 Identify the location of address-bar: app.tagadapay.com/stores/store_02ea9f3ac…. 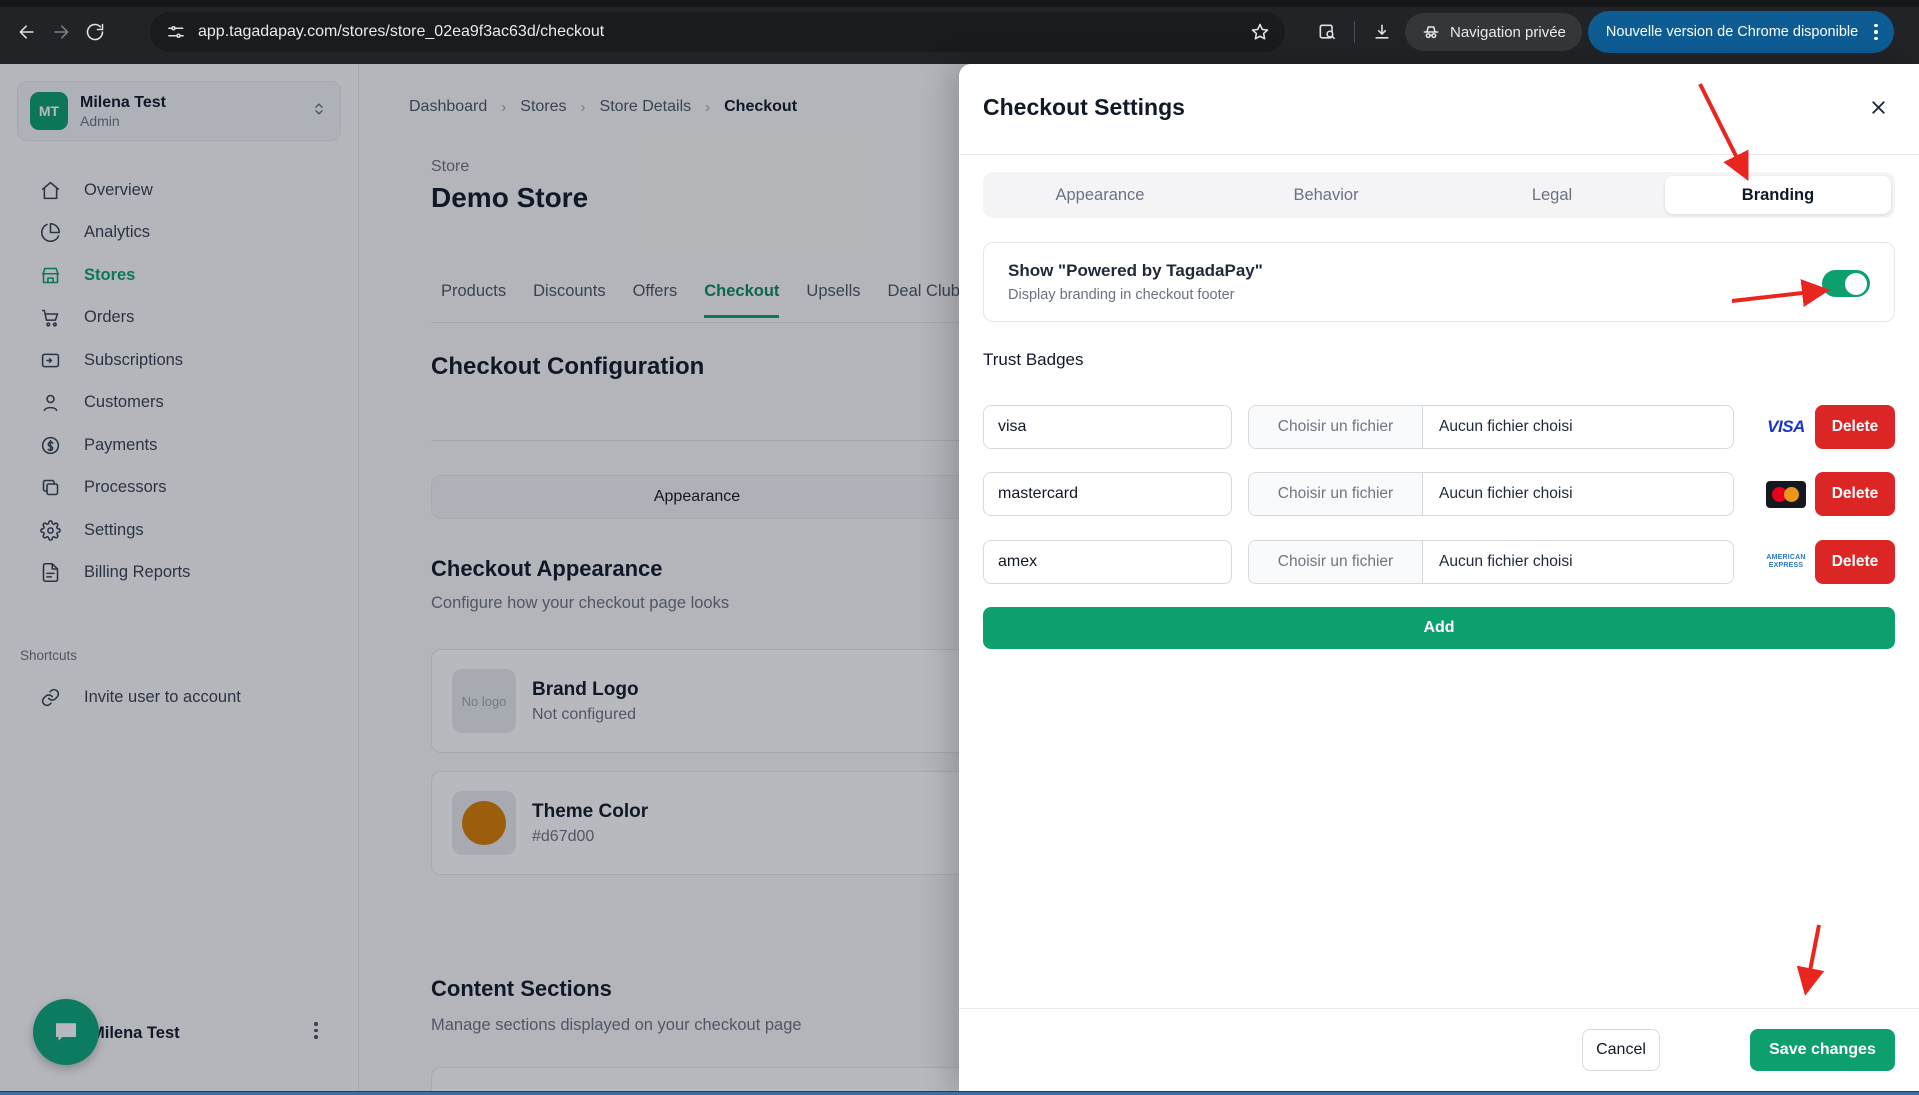
(717, 32).